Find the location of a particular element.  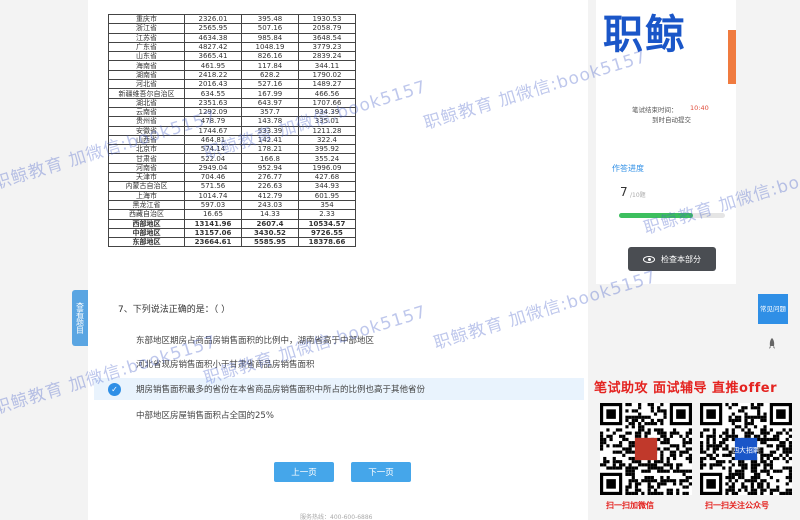

table-cell-region: 上海市 is located at coordinates (146, 195).